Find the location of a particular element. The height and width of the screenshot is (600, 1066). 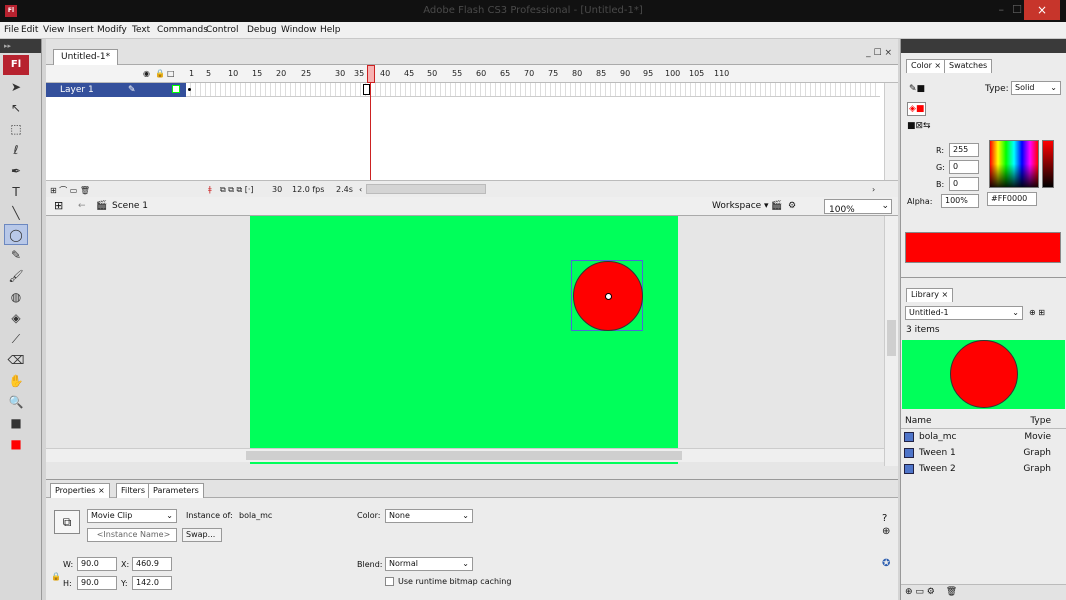

zoom-field: 100% ⌄ is located at coordinates (858, 207).